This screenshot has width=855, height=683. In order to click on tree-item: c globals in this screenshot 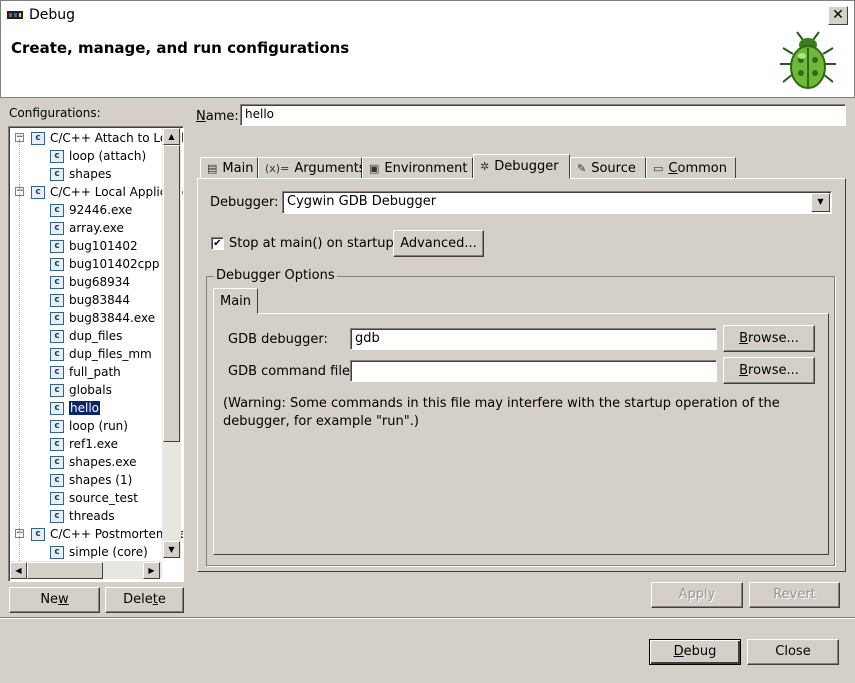, I will do `click(81, 390)`.